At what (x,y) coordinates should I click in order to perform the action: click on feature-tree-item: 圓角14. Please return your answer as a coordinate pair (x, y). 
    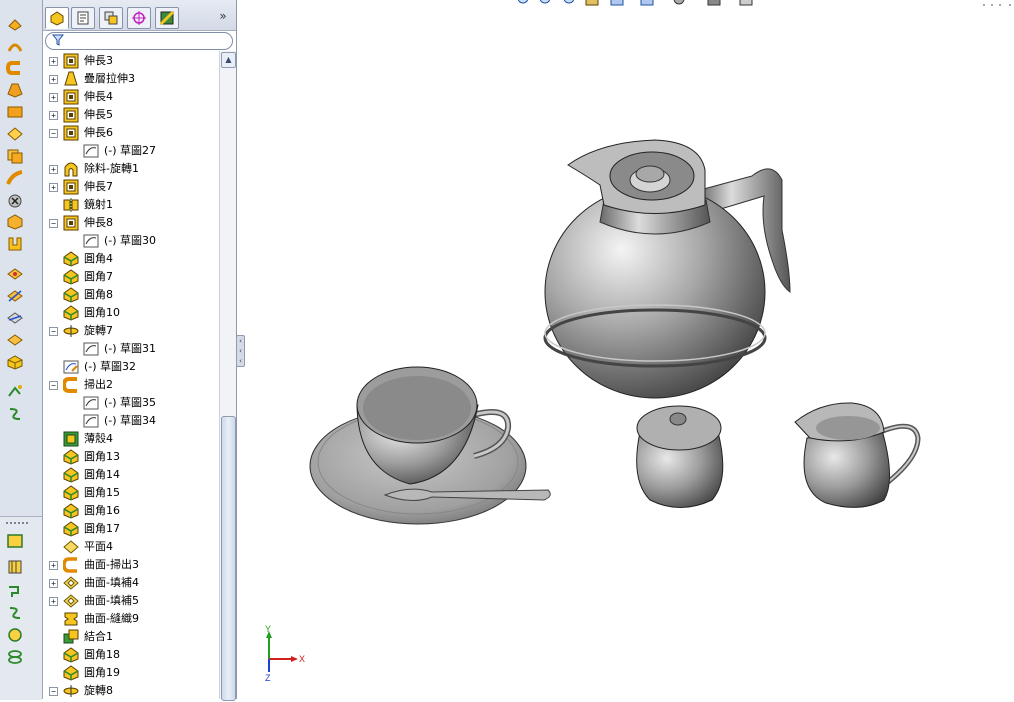
    Looking at the image, I should click on (131, 475).